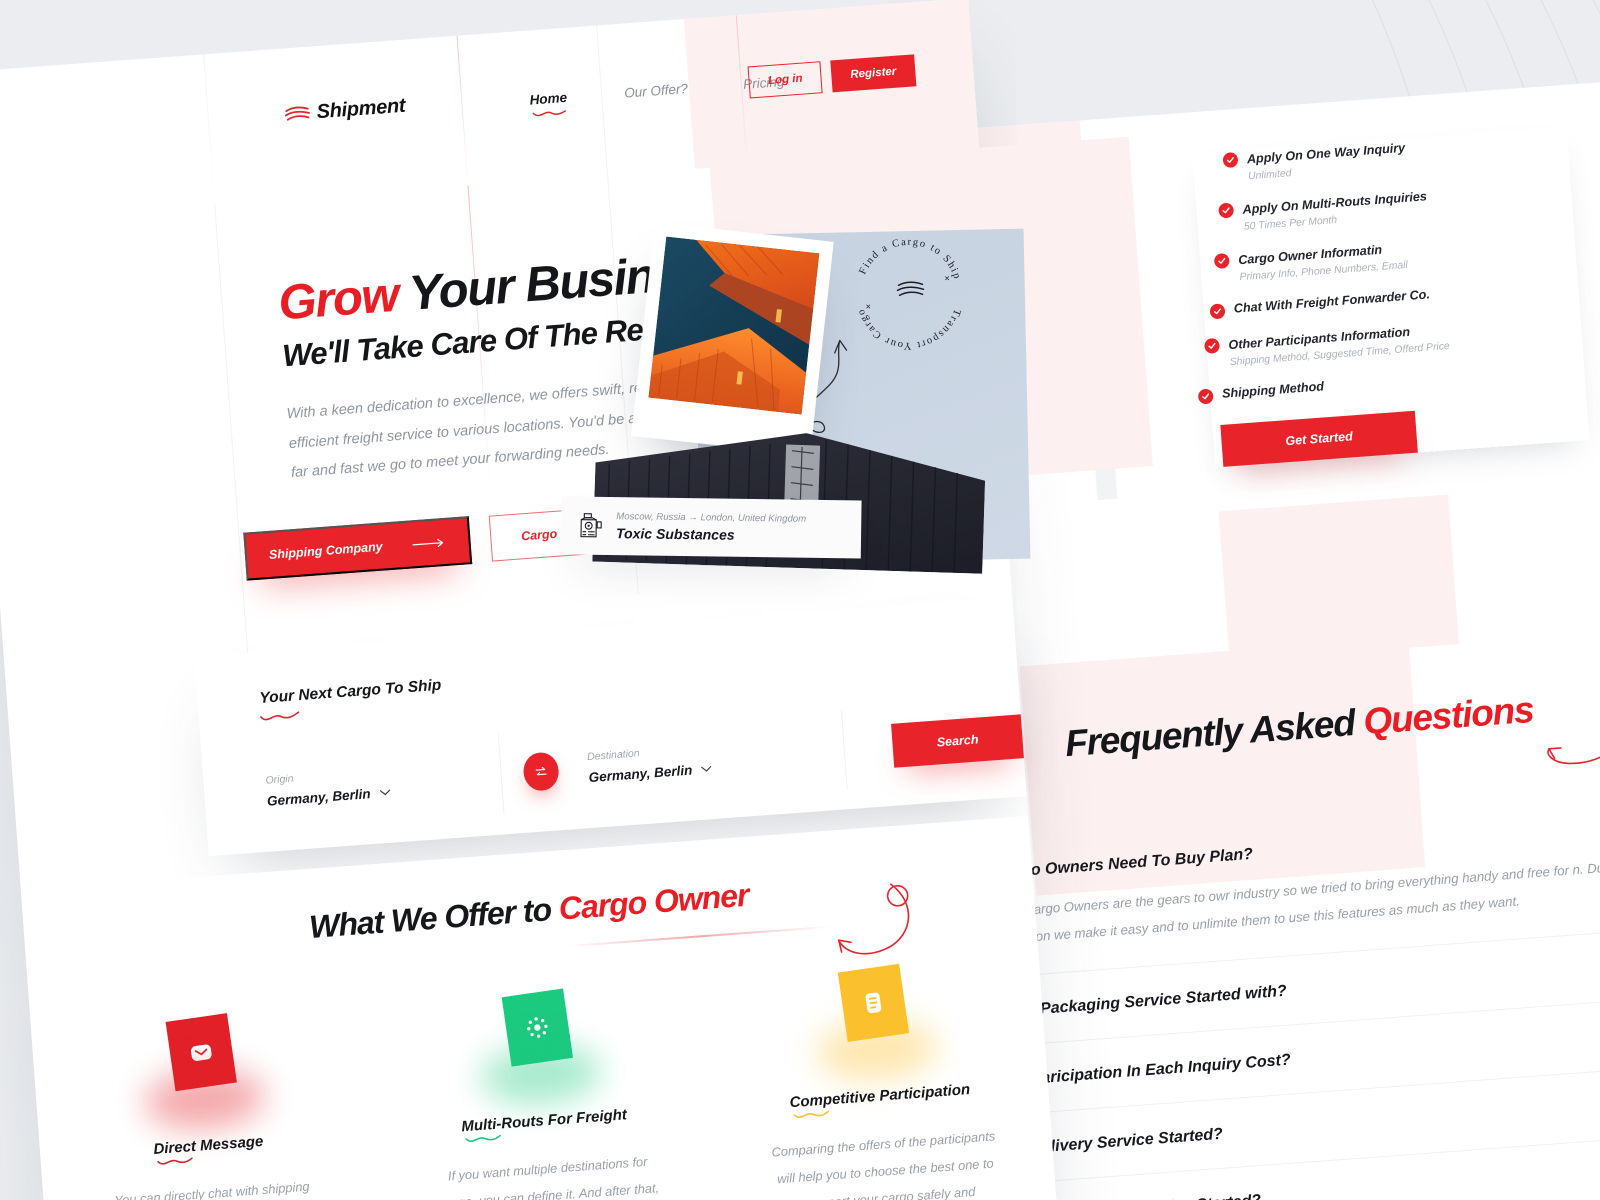  What do you see at coordinates (1273, 390) in the screenshot?
I see `feature-title: Shipping Method` at bounding box center [1273, 390].